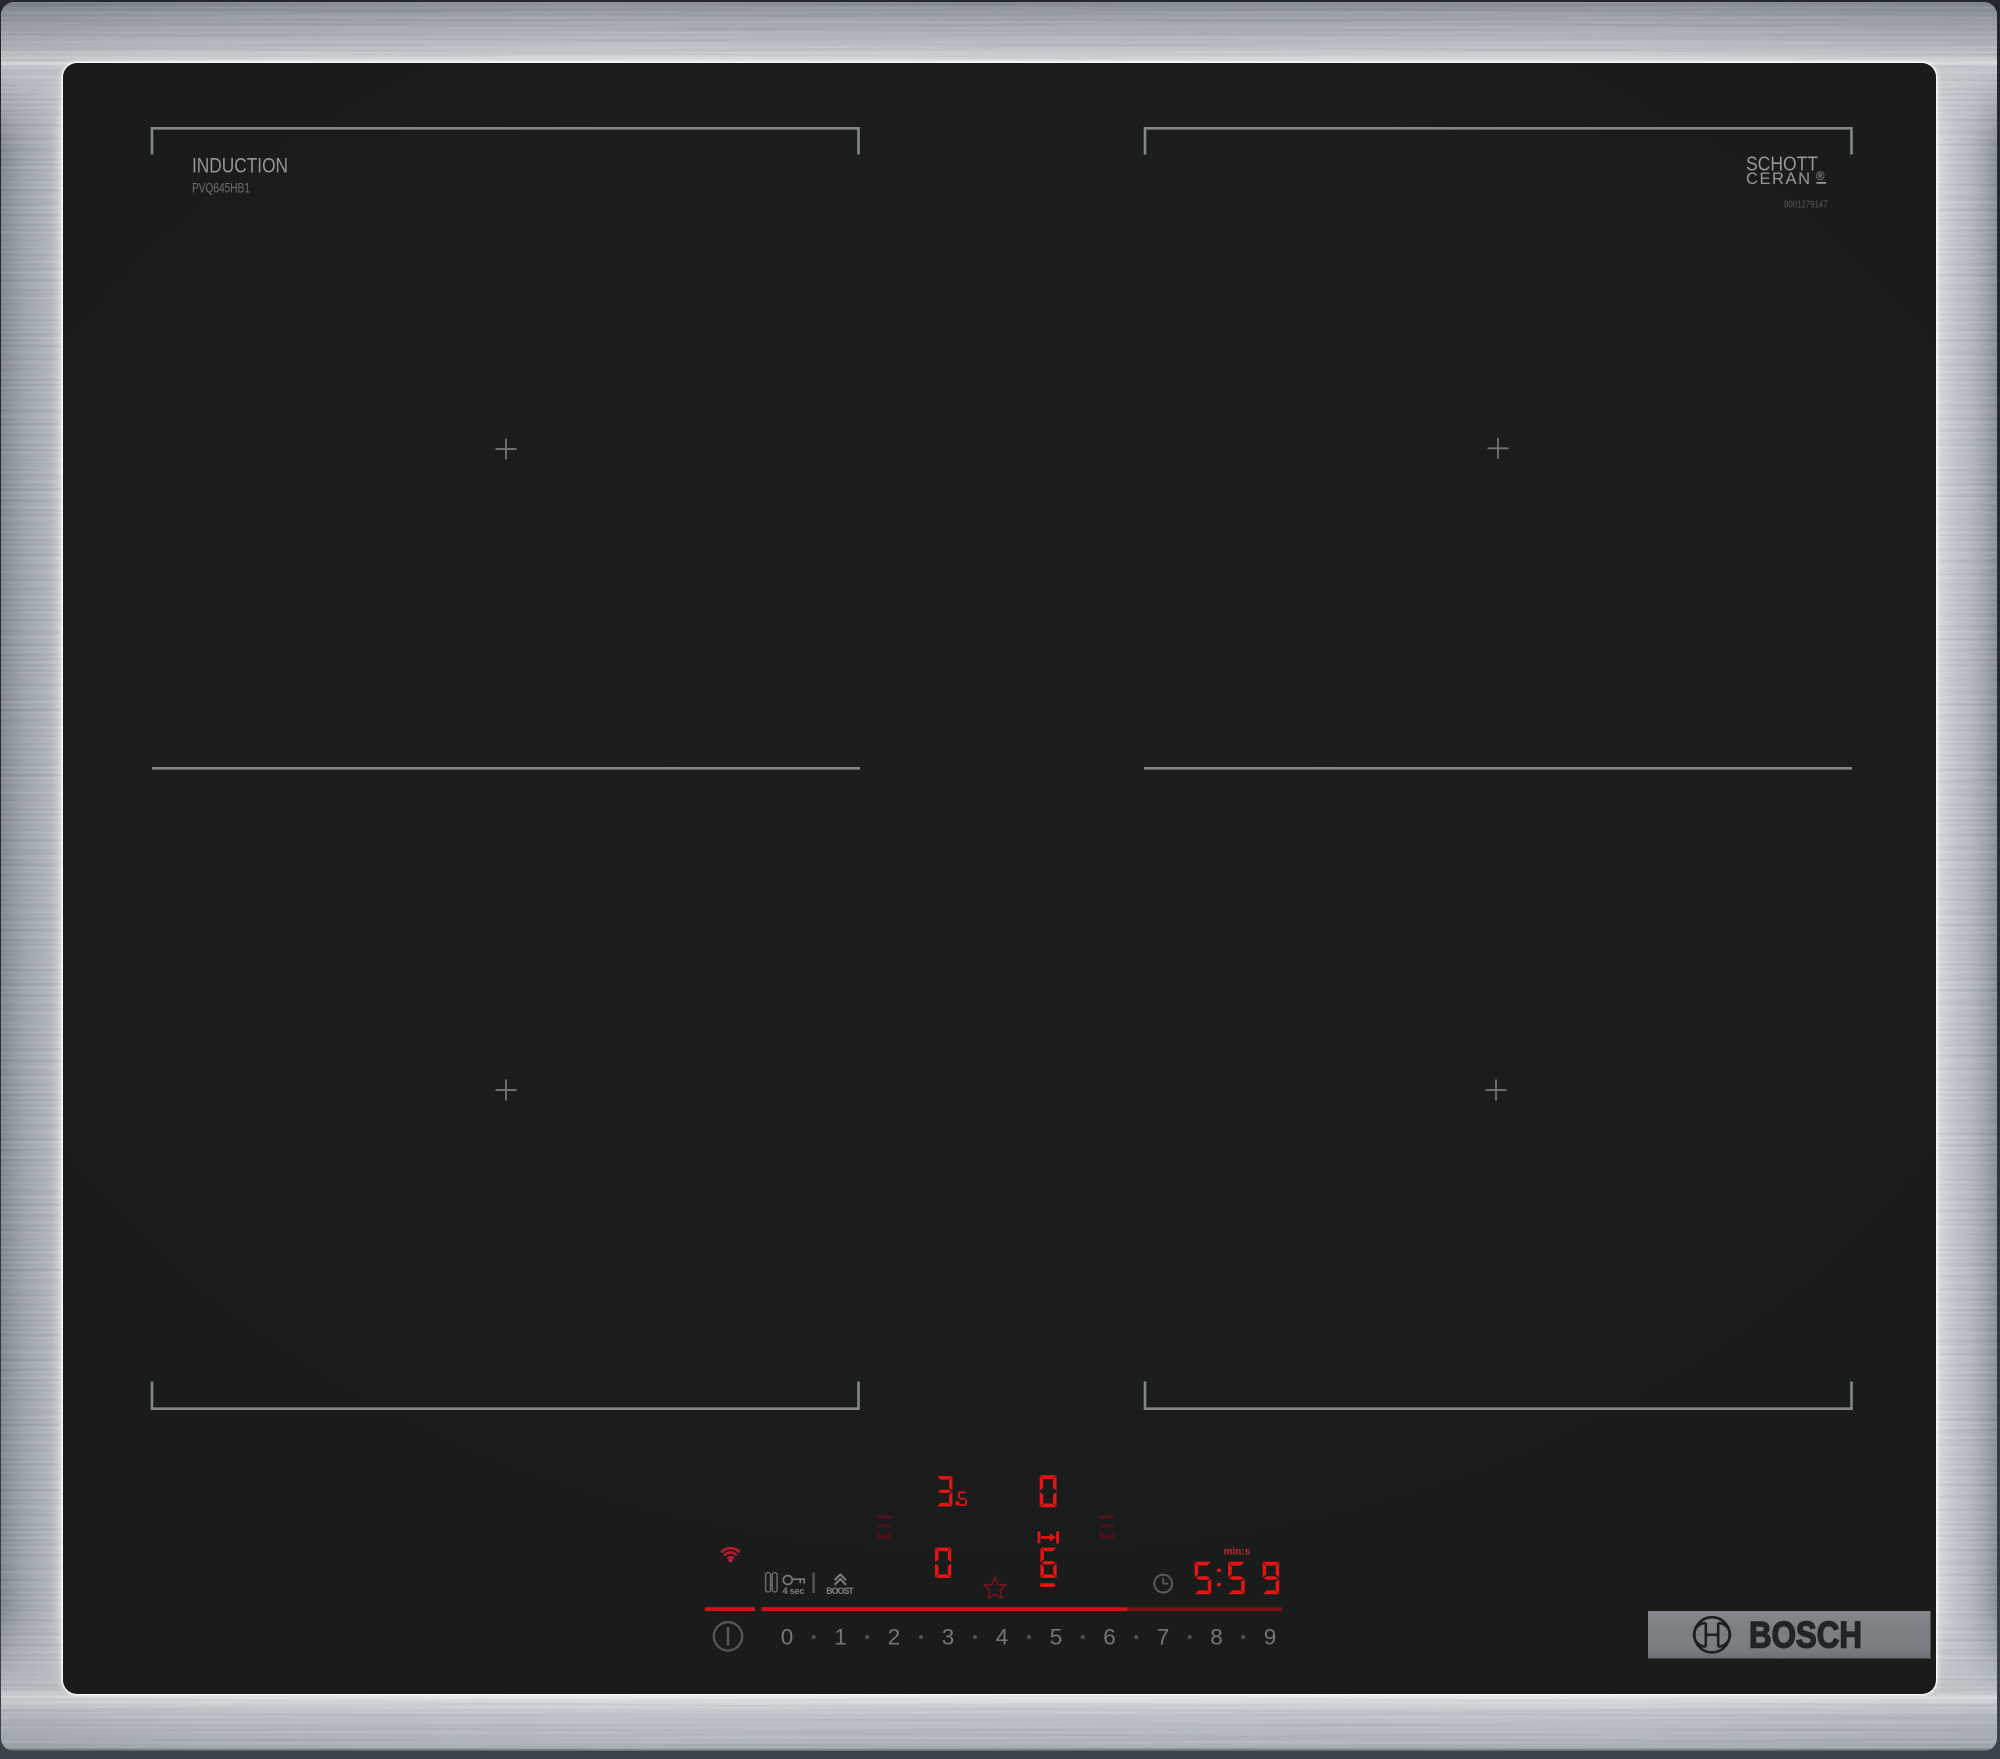 The width and height of the screenshot is (2000, 1759). Describe the element at coordinates (1778, 179) in the screenshot. I see `svg-text: CERAN` at that location.